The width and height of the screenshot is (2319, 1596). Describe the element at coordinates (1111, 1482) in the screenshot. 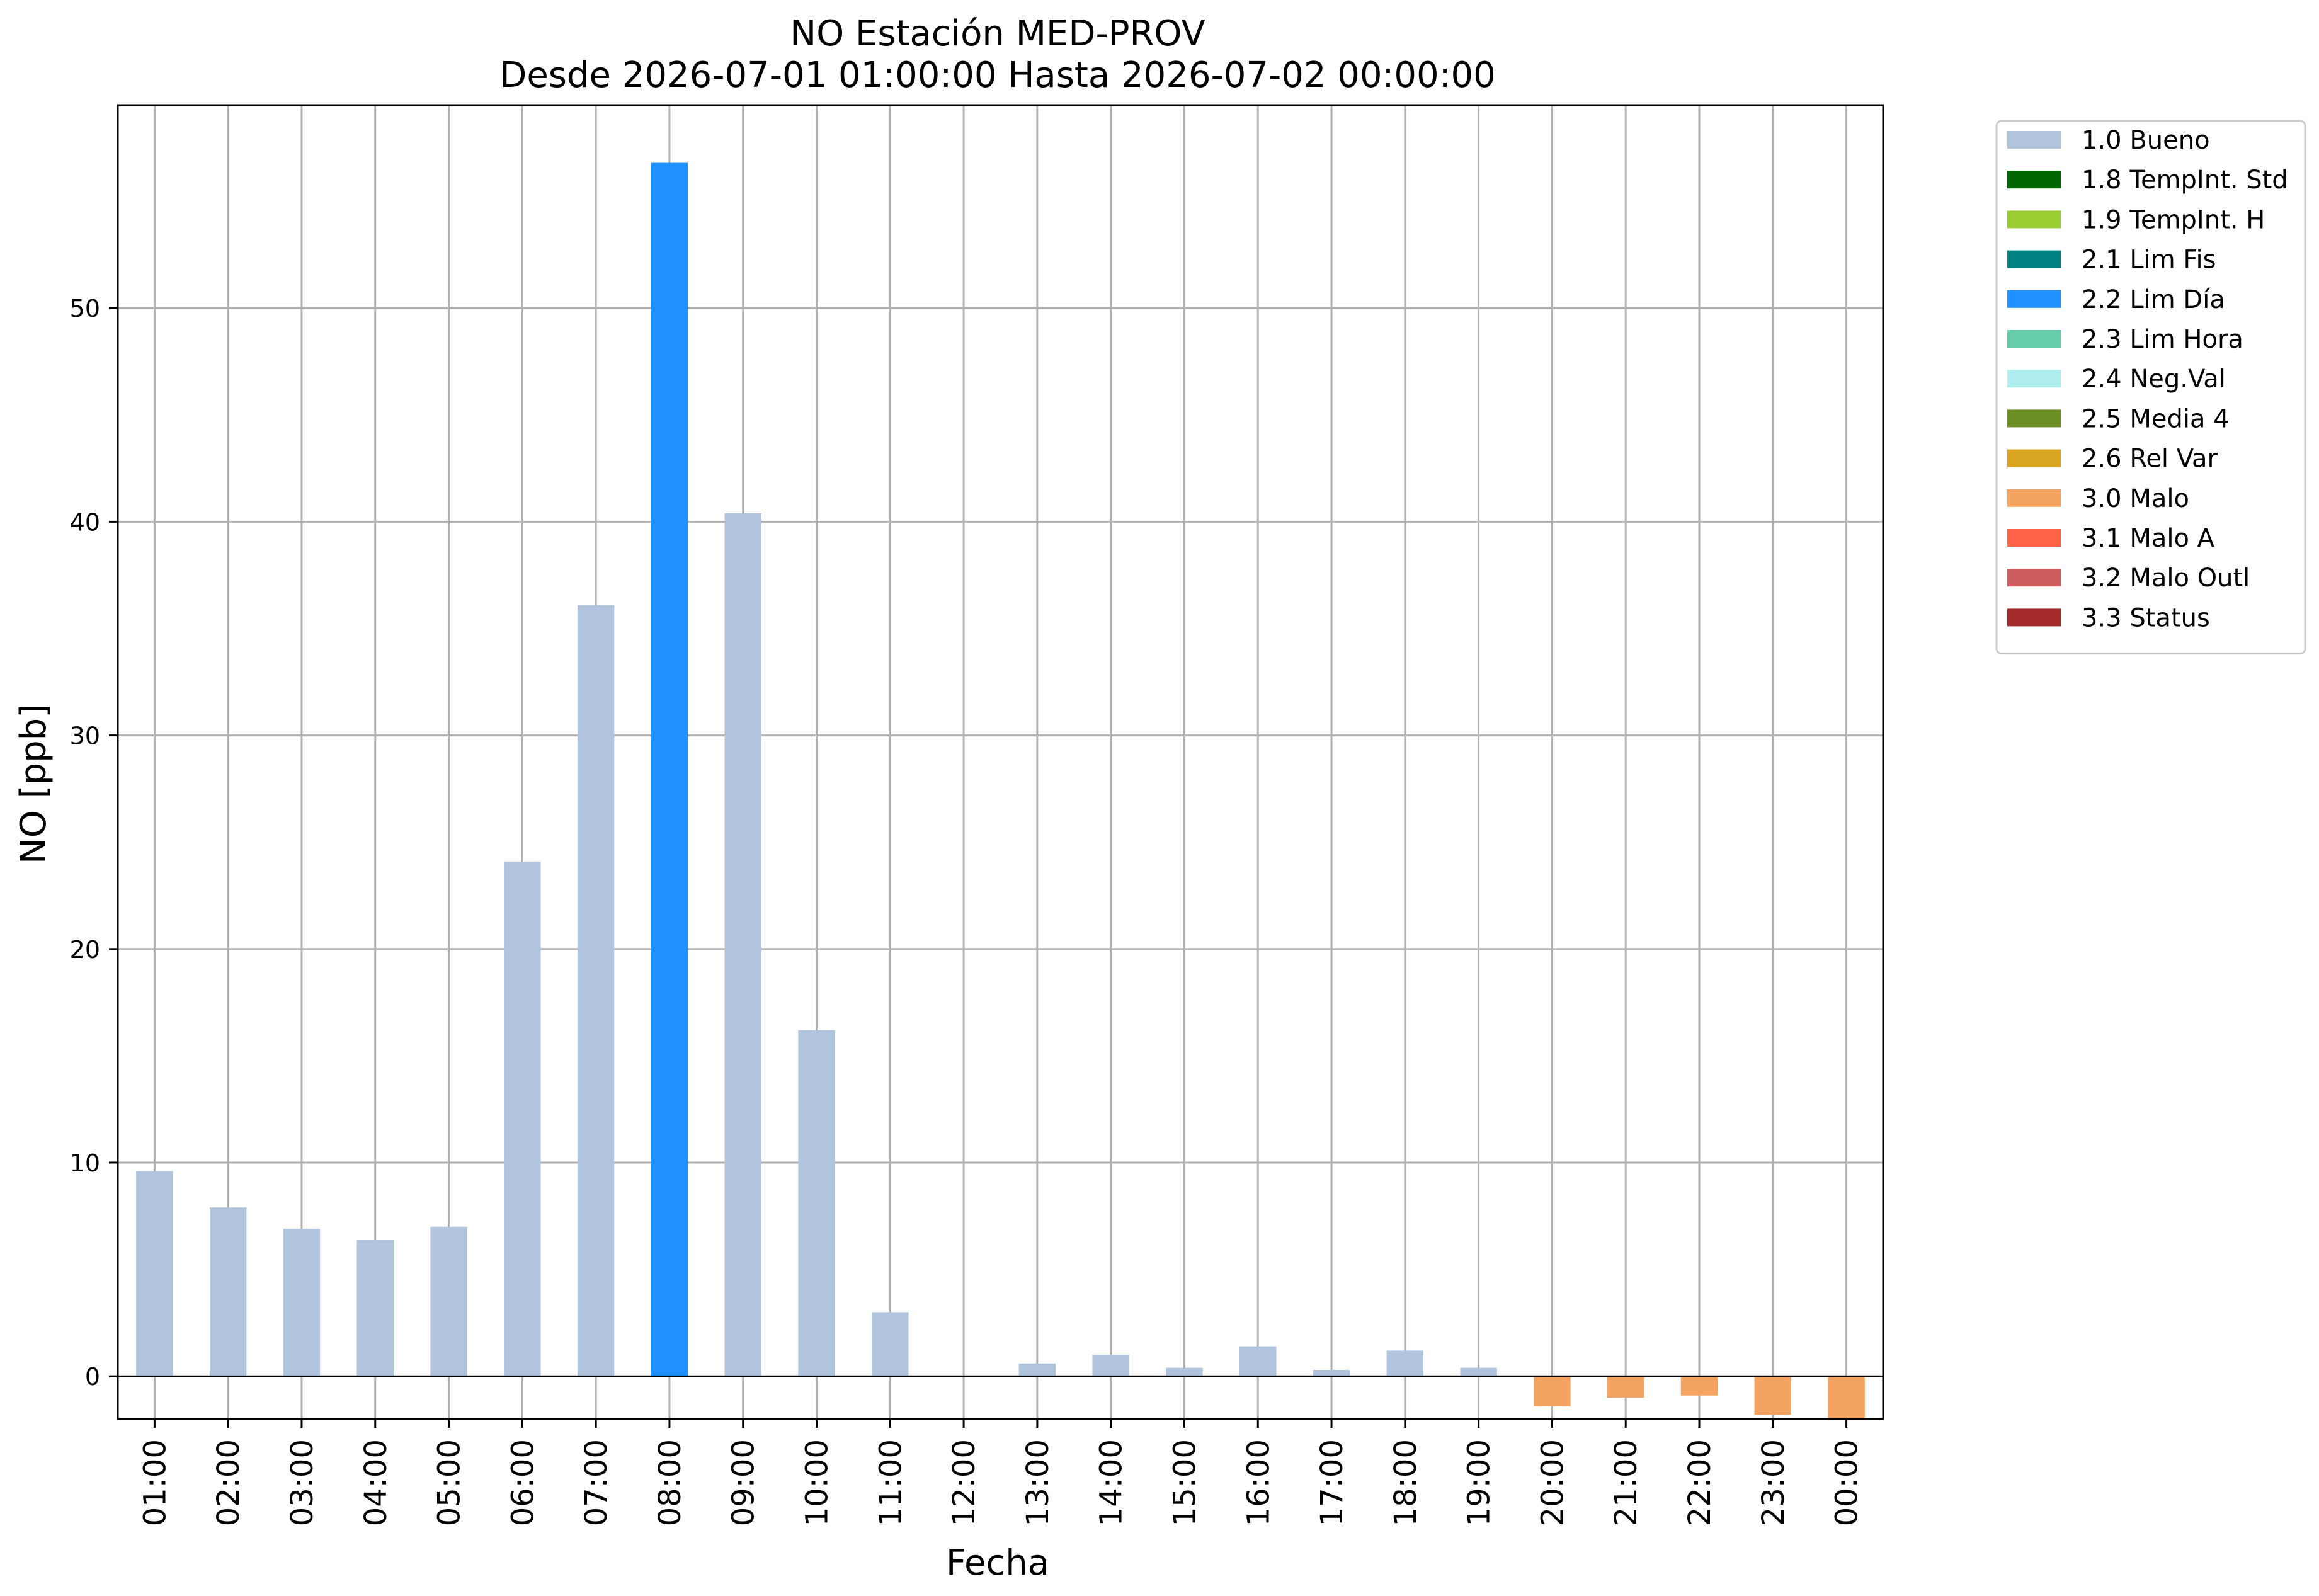

I see `x-tick-label: 14:00` at that location.